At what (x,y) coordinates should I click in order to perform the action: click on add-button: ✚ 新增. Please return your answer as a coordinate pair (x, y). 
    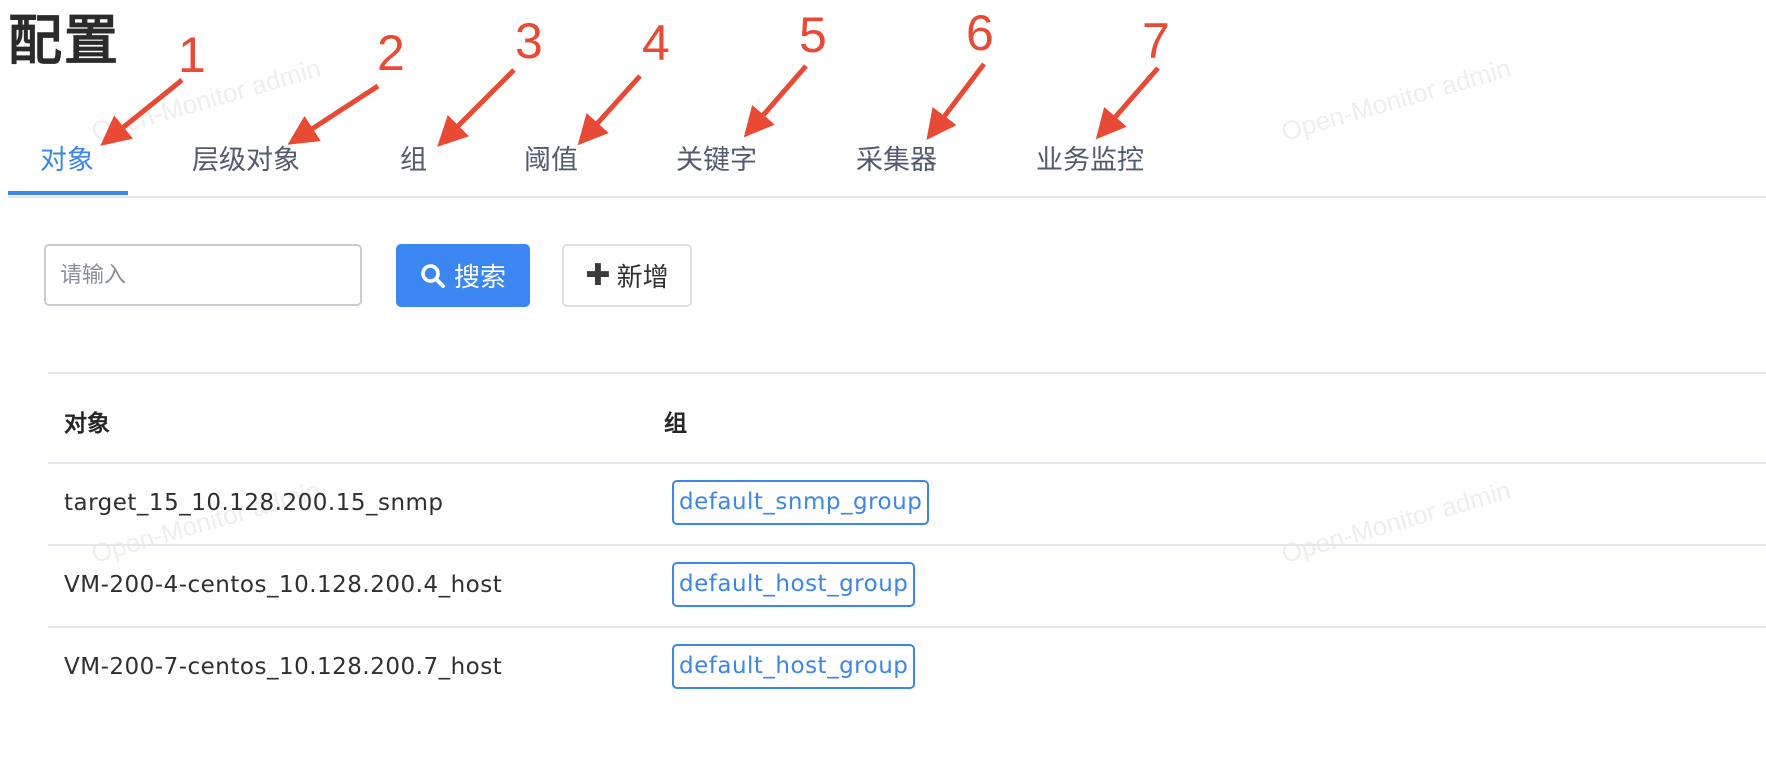
    Looking at the image, I should click on (627, 275).